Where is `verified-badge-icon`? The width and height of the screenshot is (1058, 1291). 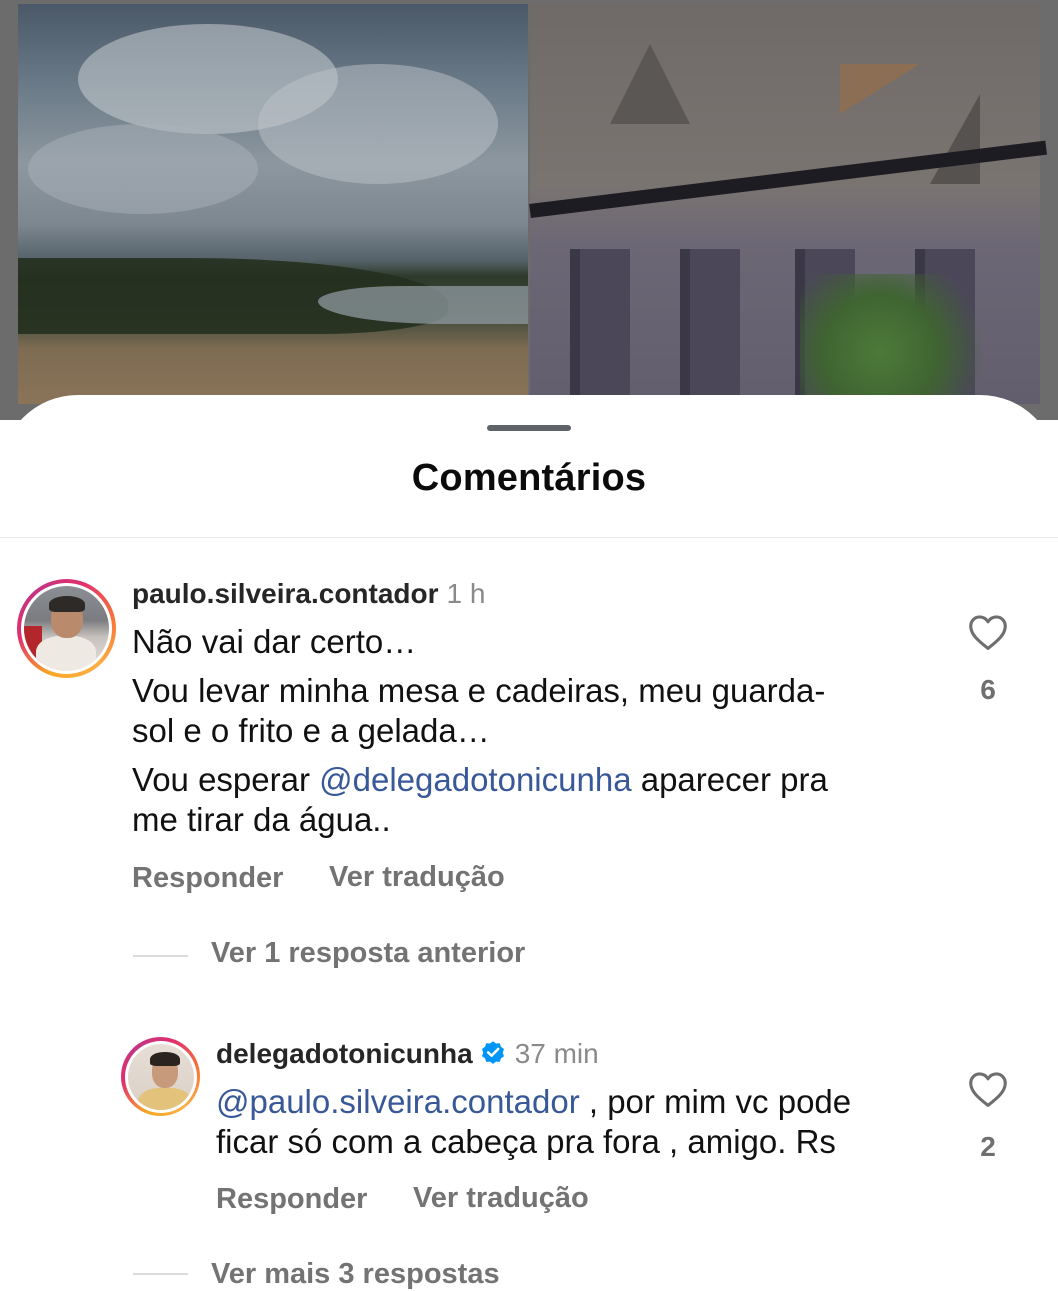
verified-badge-icon is located at coordinates (492, 1052).